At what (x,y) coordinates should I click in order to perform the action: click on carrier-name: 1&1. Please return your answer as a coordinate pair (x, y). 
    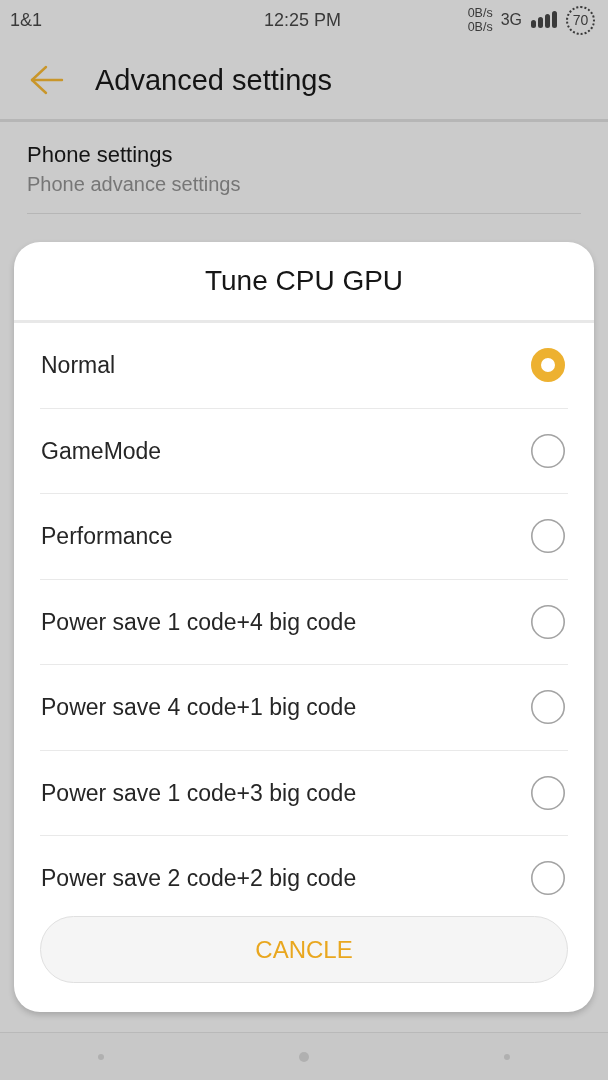
    Looking at the image, I should click on (26, 20).